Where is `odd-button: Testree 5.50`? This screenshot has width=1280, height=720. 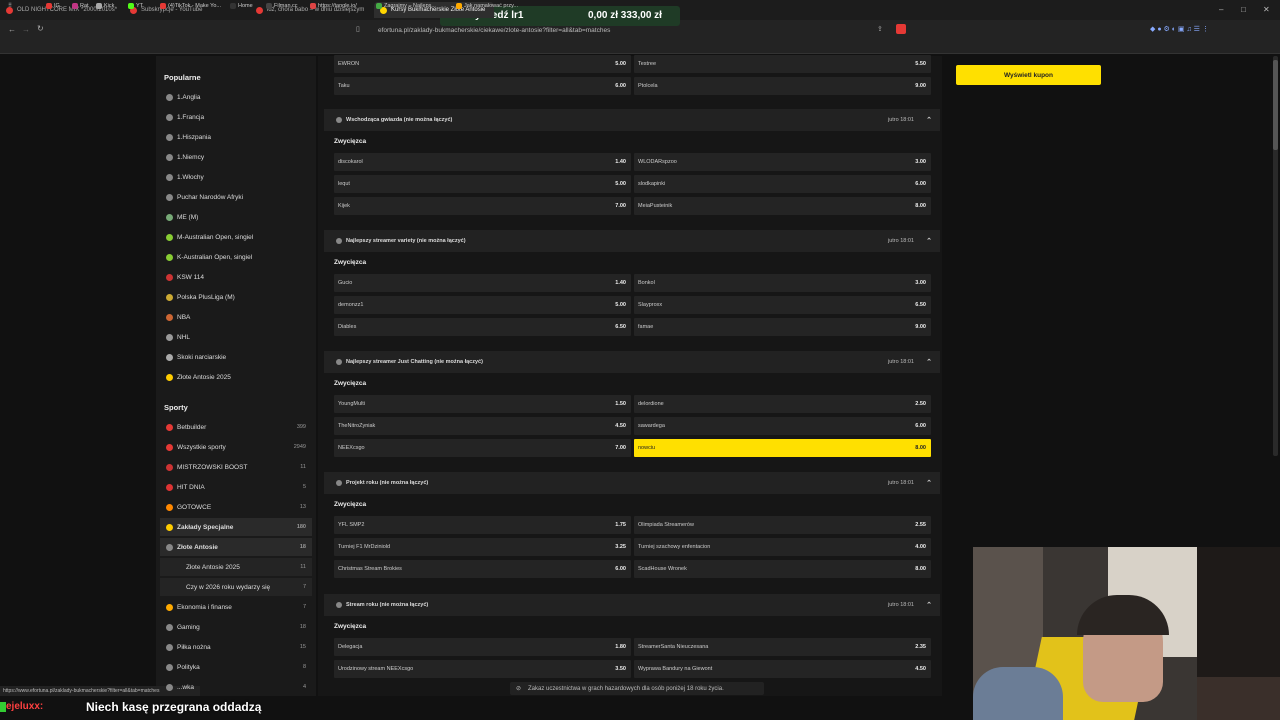 odd-button: Testree 5.50 is located at coordinates (782, 64).